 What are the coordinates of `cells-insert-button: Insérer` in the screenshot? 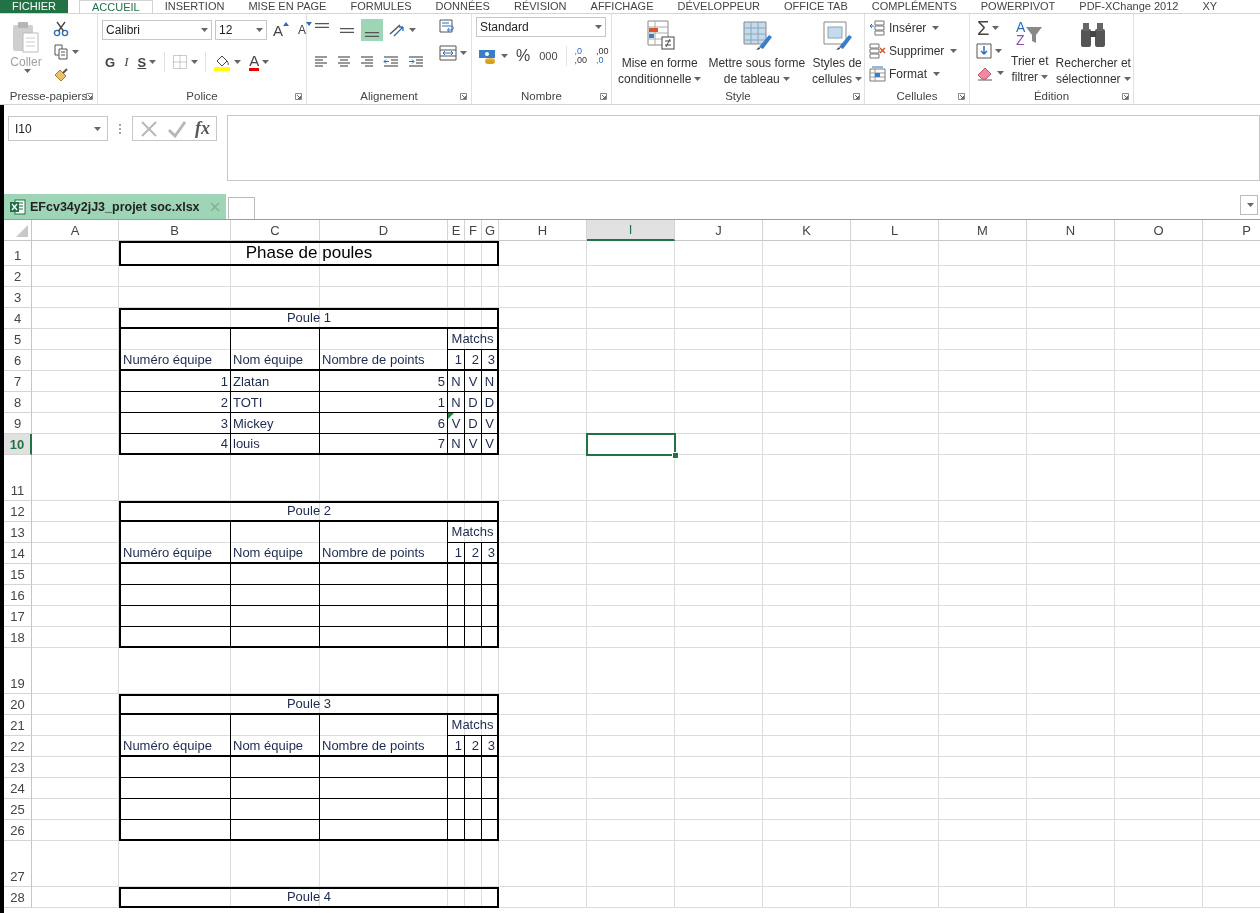 It's located at (913, 27).